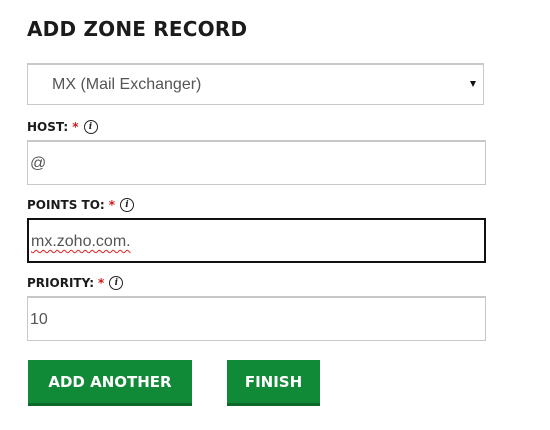  I want to click on priority-input-value: 10, so click(39, 319).